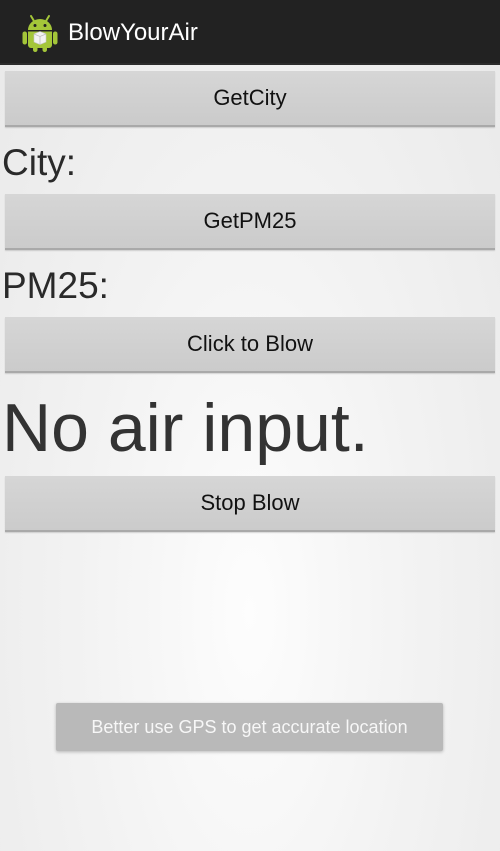 Image resolution: width=500 pixels, height=851 pixels. What do you see at coordinates (250, 222) in the screenshot?
I see `get-pm25-button: GetPM25` at bounding box center [250, 222].